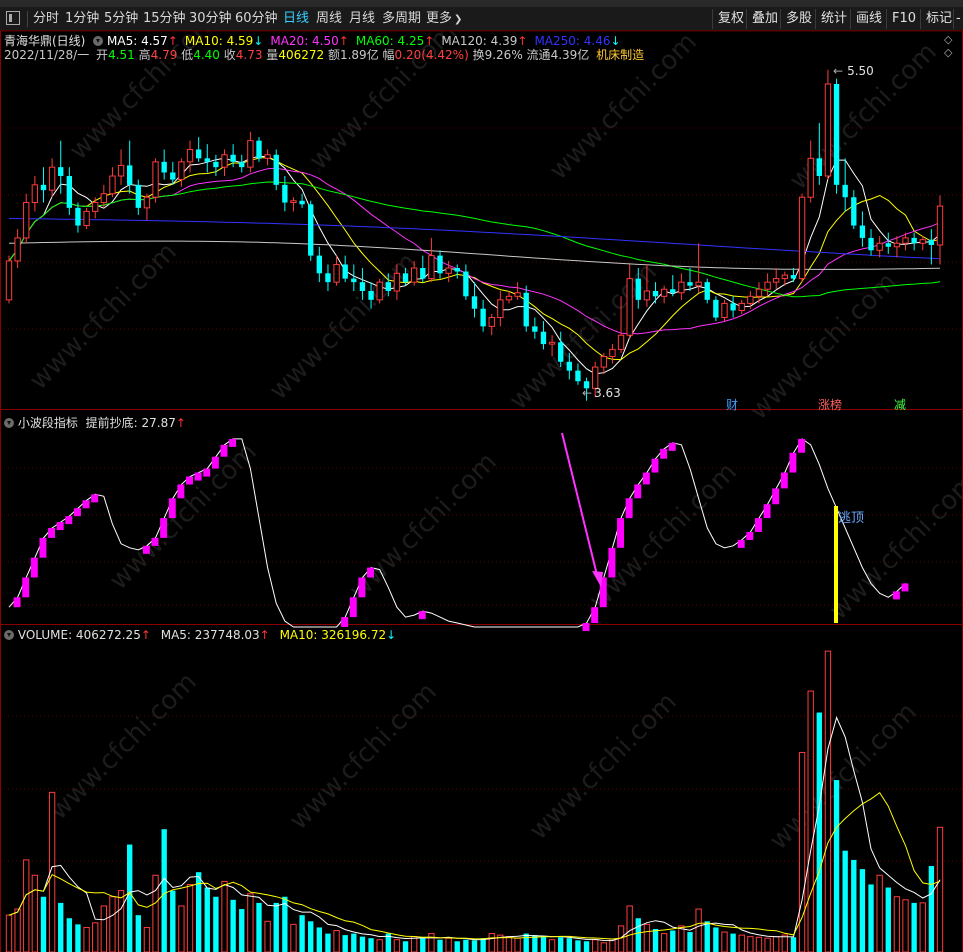  I want to click on f10-button: F10, so click(903, 19).